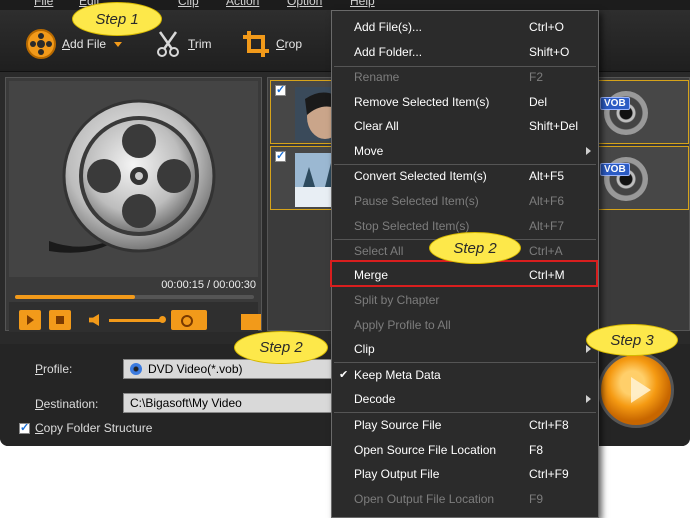 This screenshot has width=690, height=518. I want to click on merge-highlight-box, so click(464, 273).